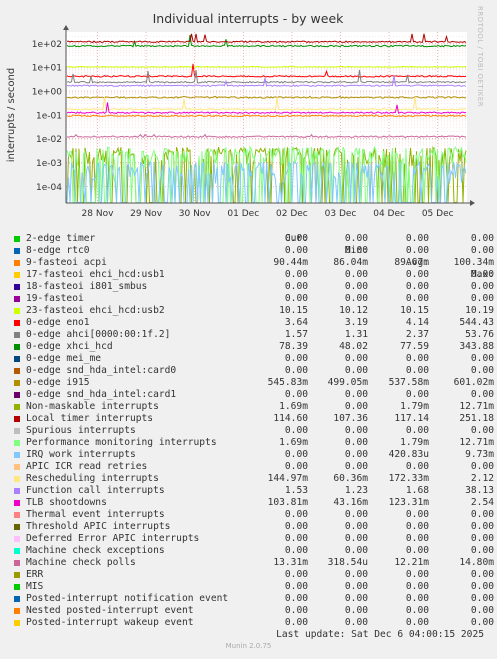  Describe the element at coordinates (95, 310) in the screenshot. I see `legend-label: 23-fasteoi ehci_hcd:usb2` at that location.